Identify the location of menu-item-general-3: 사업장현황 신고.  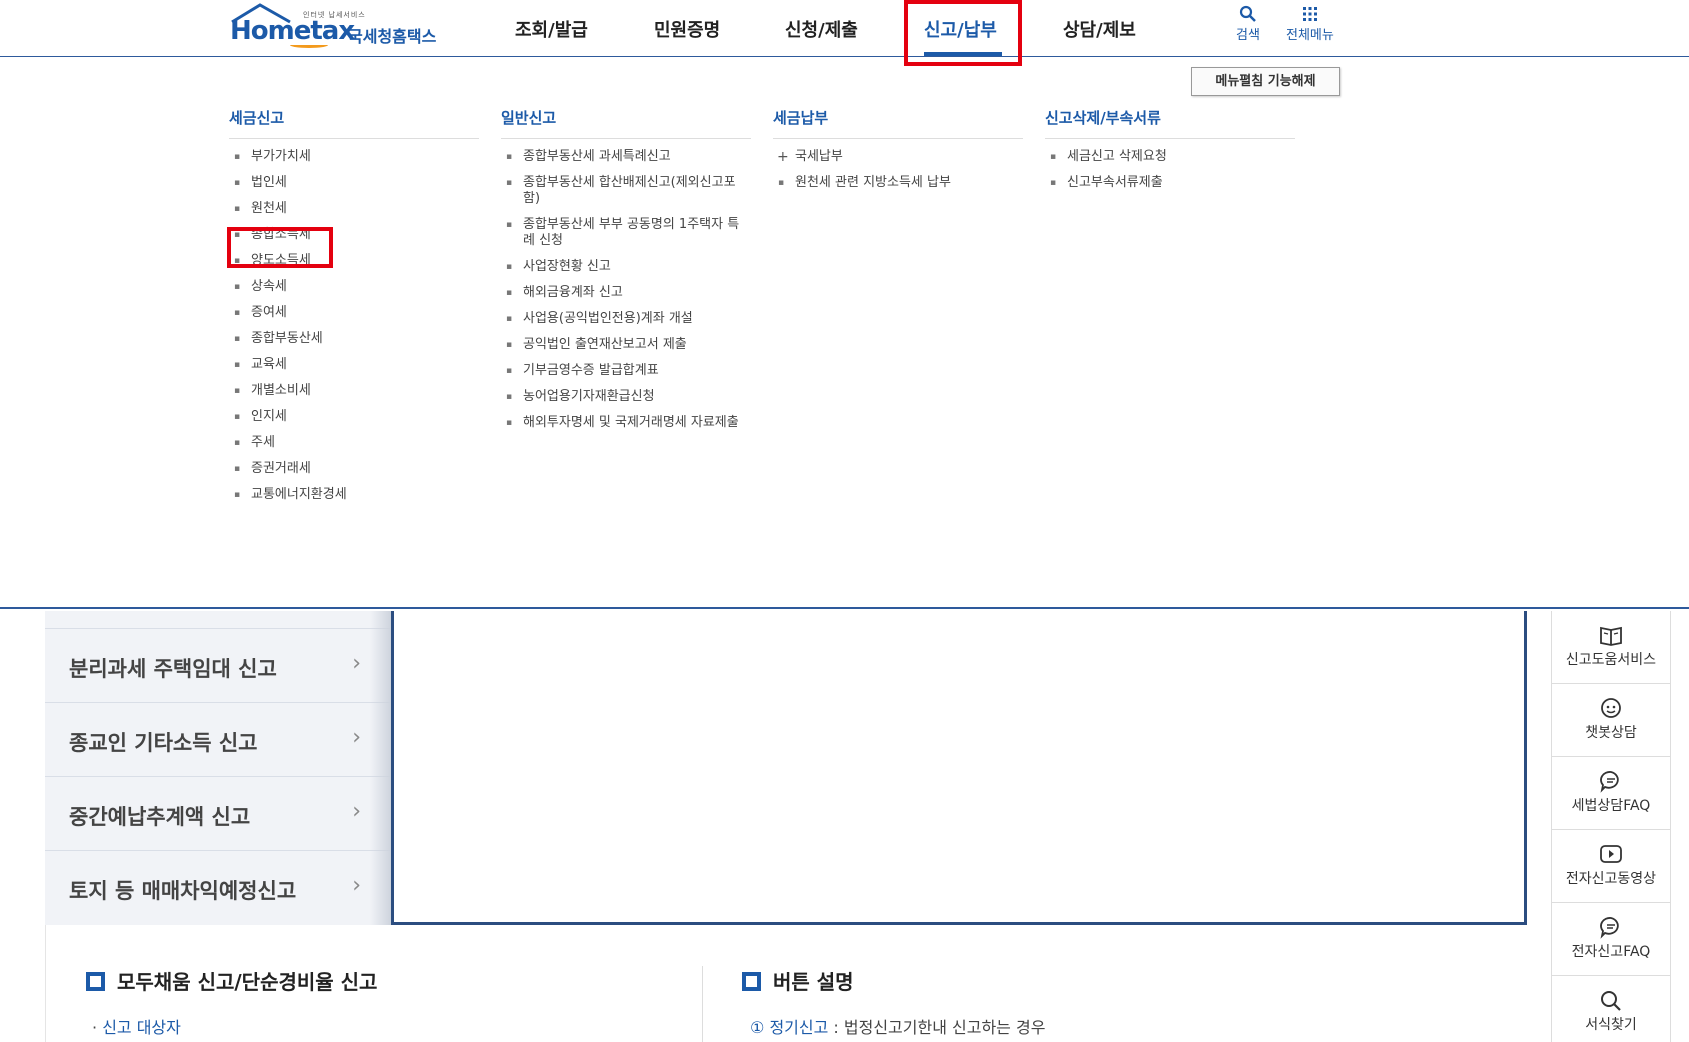
(626, 267).